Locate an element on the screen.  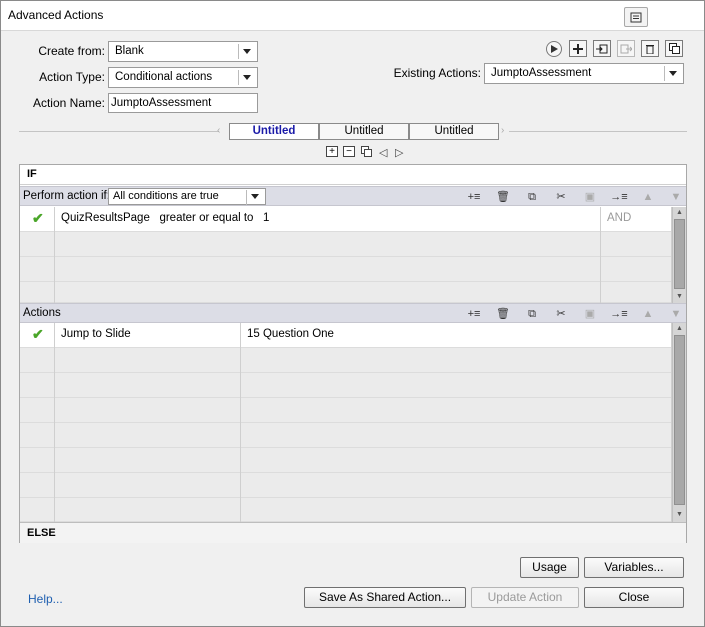
action-type-value: Conditional actions is located at coordinates (164, 77).